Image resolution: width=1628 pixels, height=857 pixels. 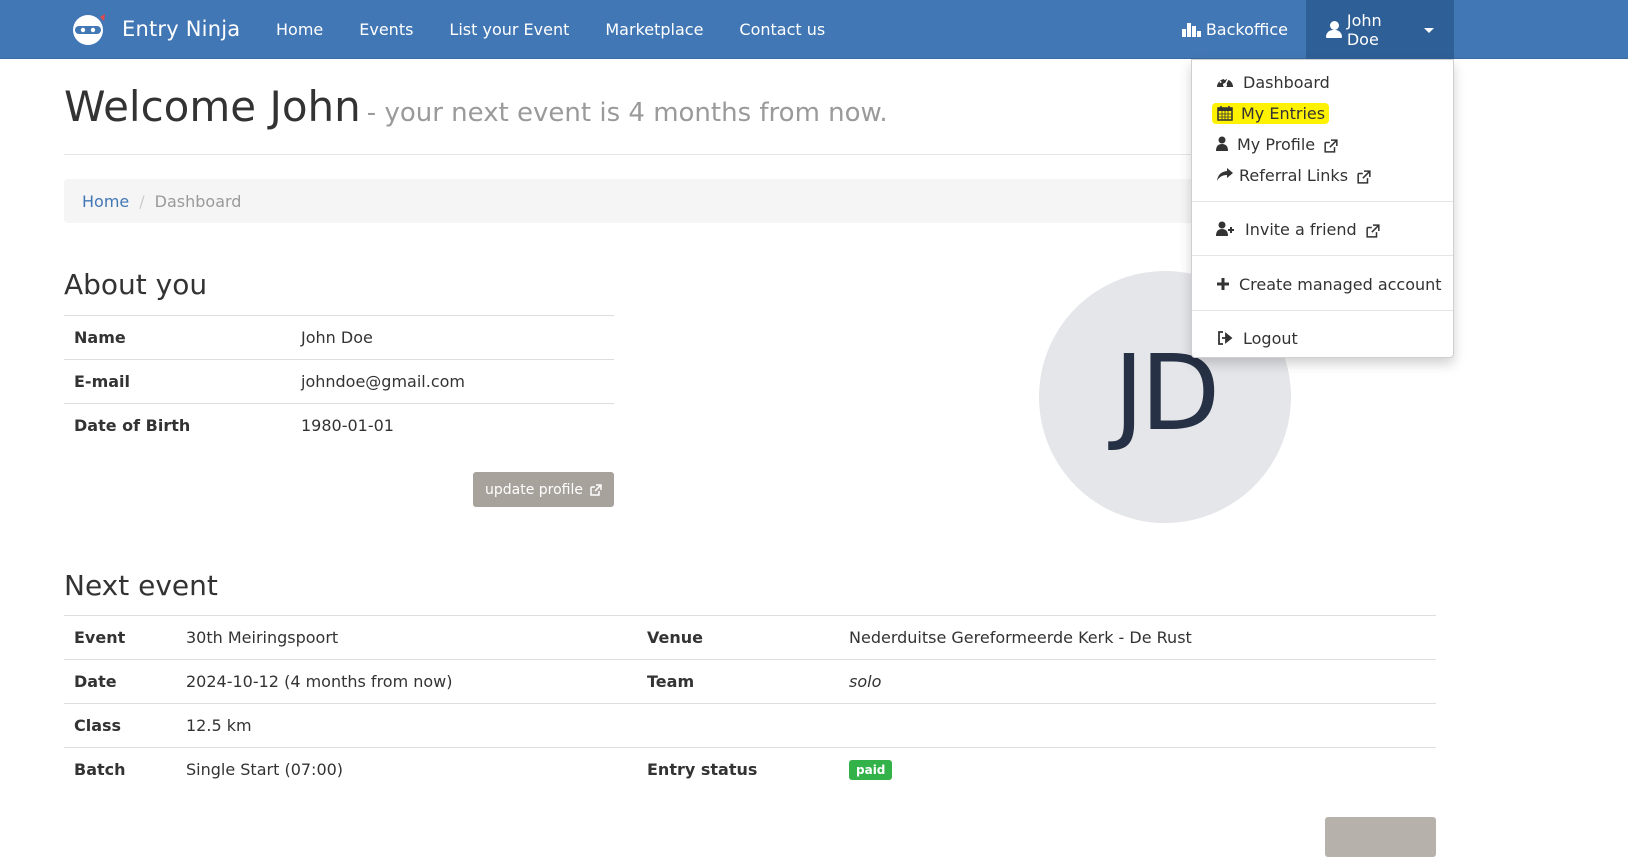 I want to click on dob-label: Date of Birth, so click(x=177, y=425).